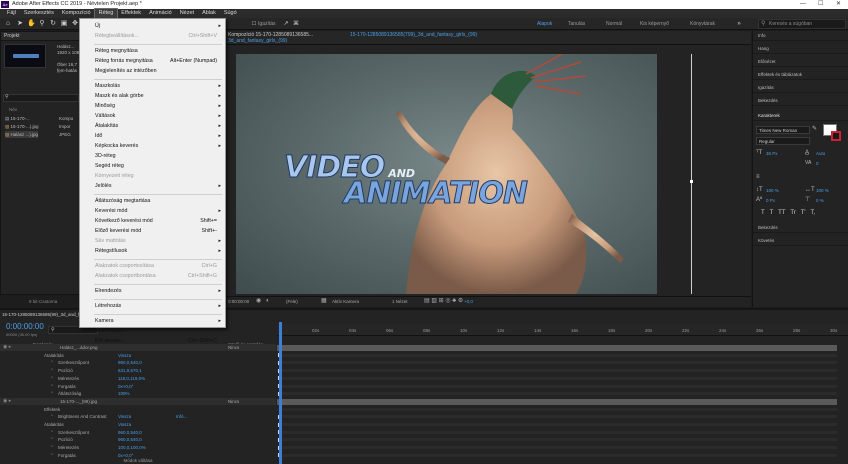 The width and height of the screenshot is (848, 464). What do you see at coordinates (544, 24) in the screenshot?
I see `workspace-essentials: Alapok` at bounding box center [544, 24].